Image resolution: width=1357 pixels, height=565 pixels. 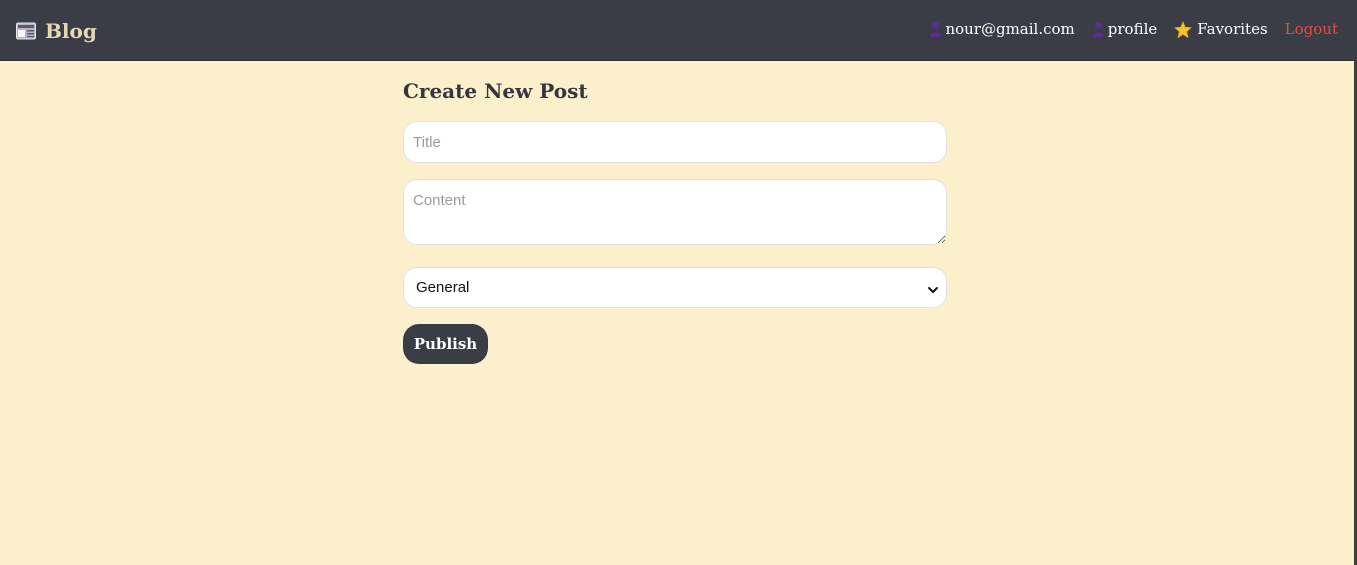 What do you see at coordinates (675, 287) in the screenshot?
I see `category-select: General` at bounding box center [675, 287].